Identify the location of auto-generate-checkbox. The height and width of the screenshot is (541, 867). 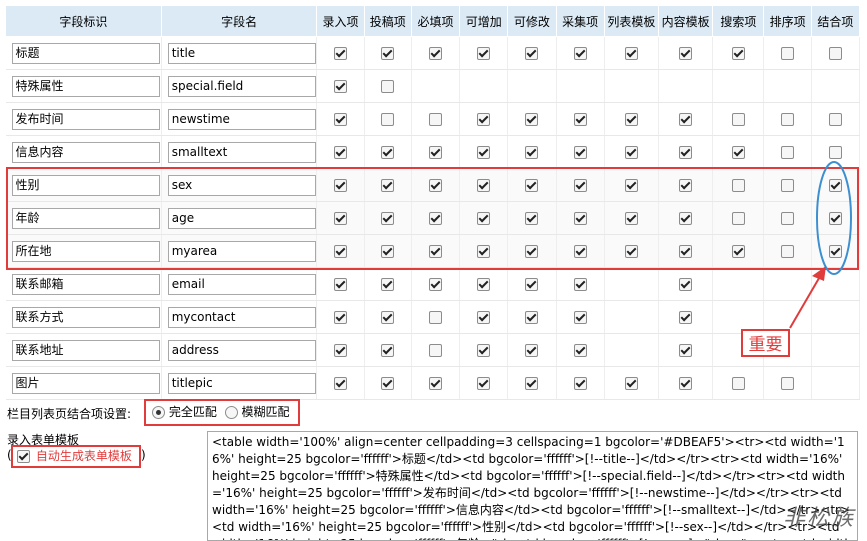
(23, 456).